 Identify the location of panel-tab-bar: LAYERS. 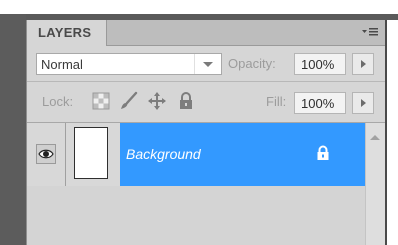
(206, 33).